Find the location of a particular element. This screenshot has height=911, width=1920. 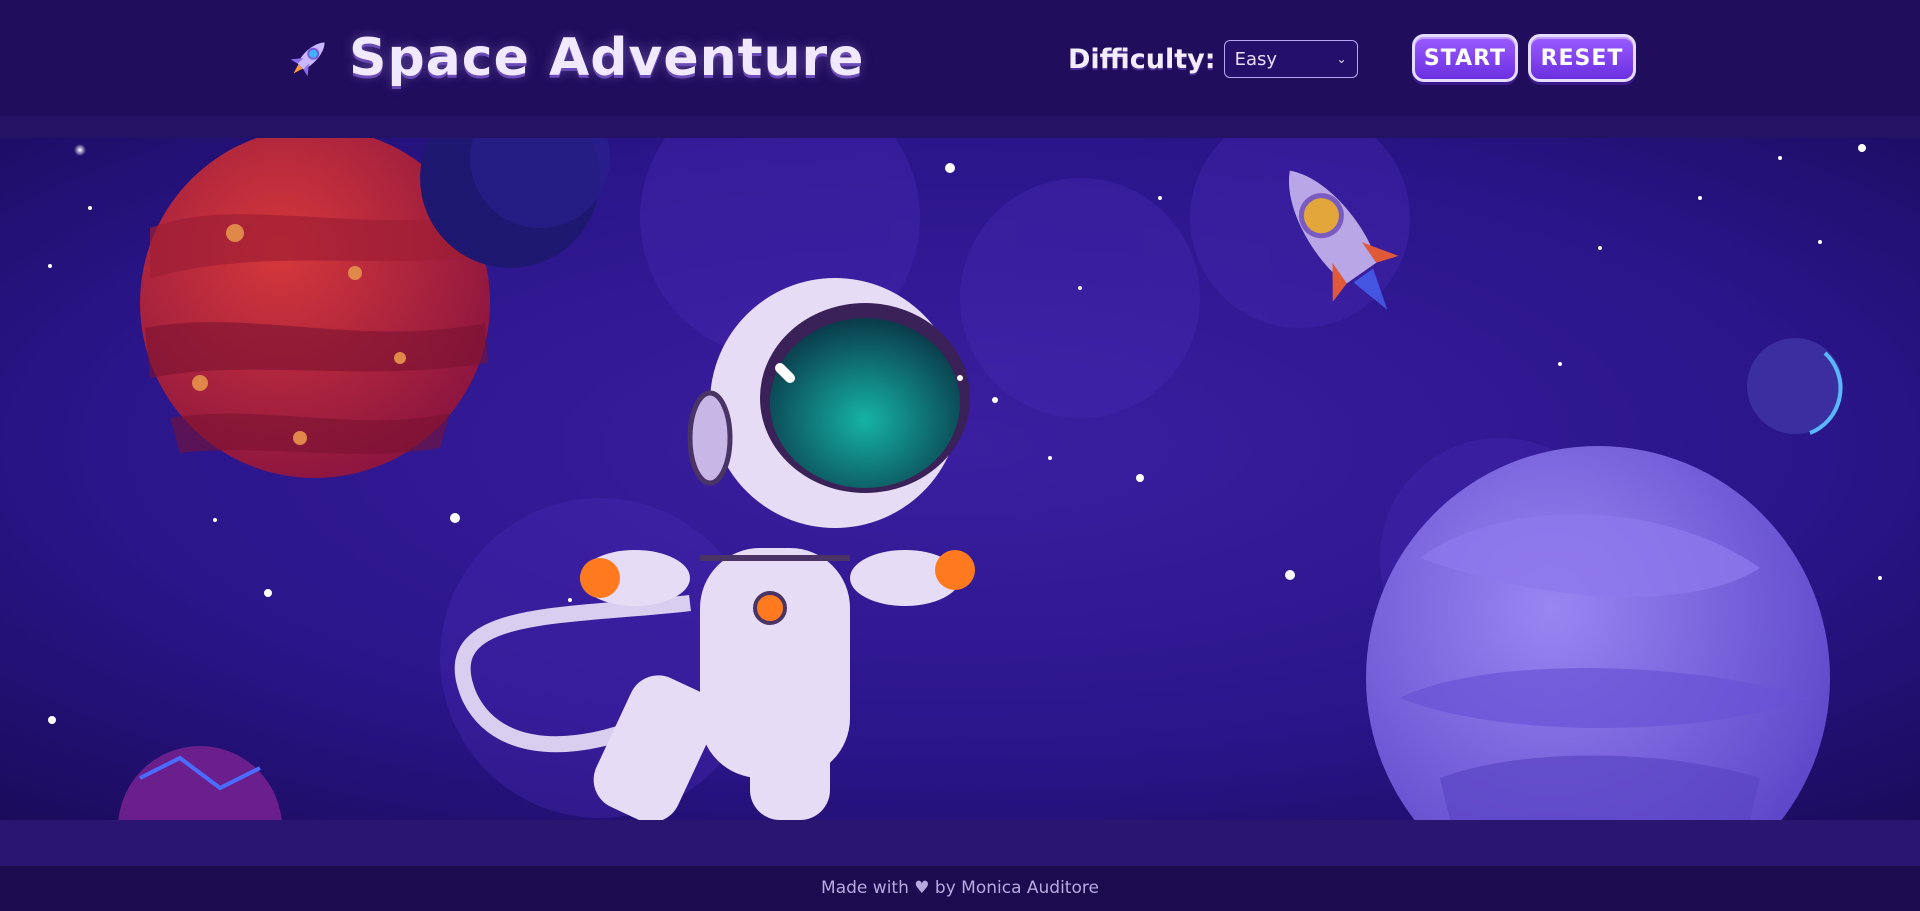

reset-button: RESET is located at coordinates (1582, 58).